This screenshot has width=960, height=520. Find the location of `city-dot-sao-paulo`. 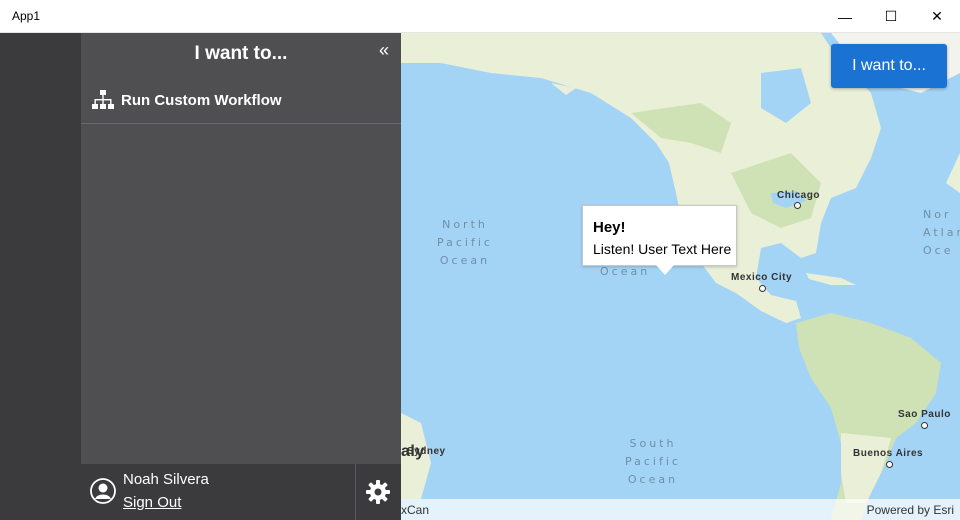

city-dot-sao-paulo is located at coordinates (924, 425).